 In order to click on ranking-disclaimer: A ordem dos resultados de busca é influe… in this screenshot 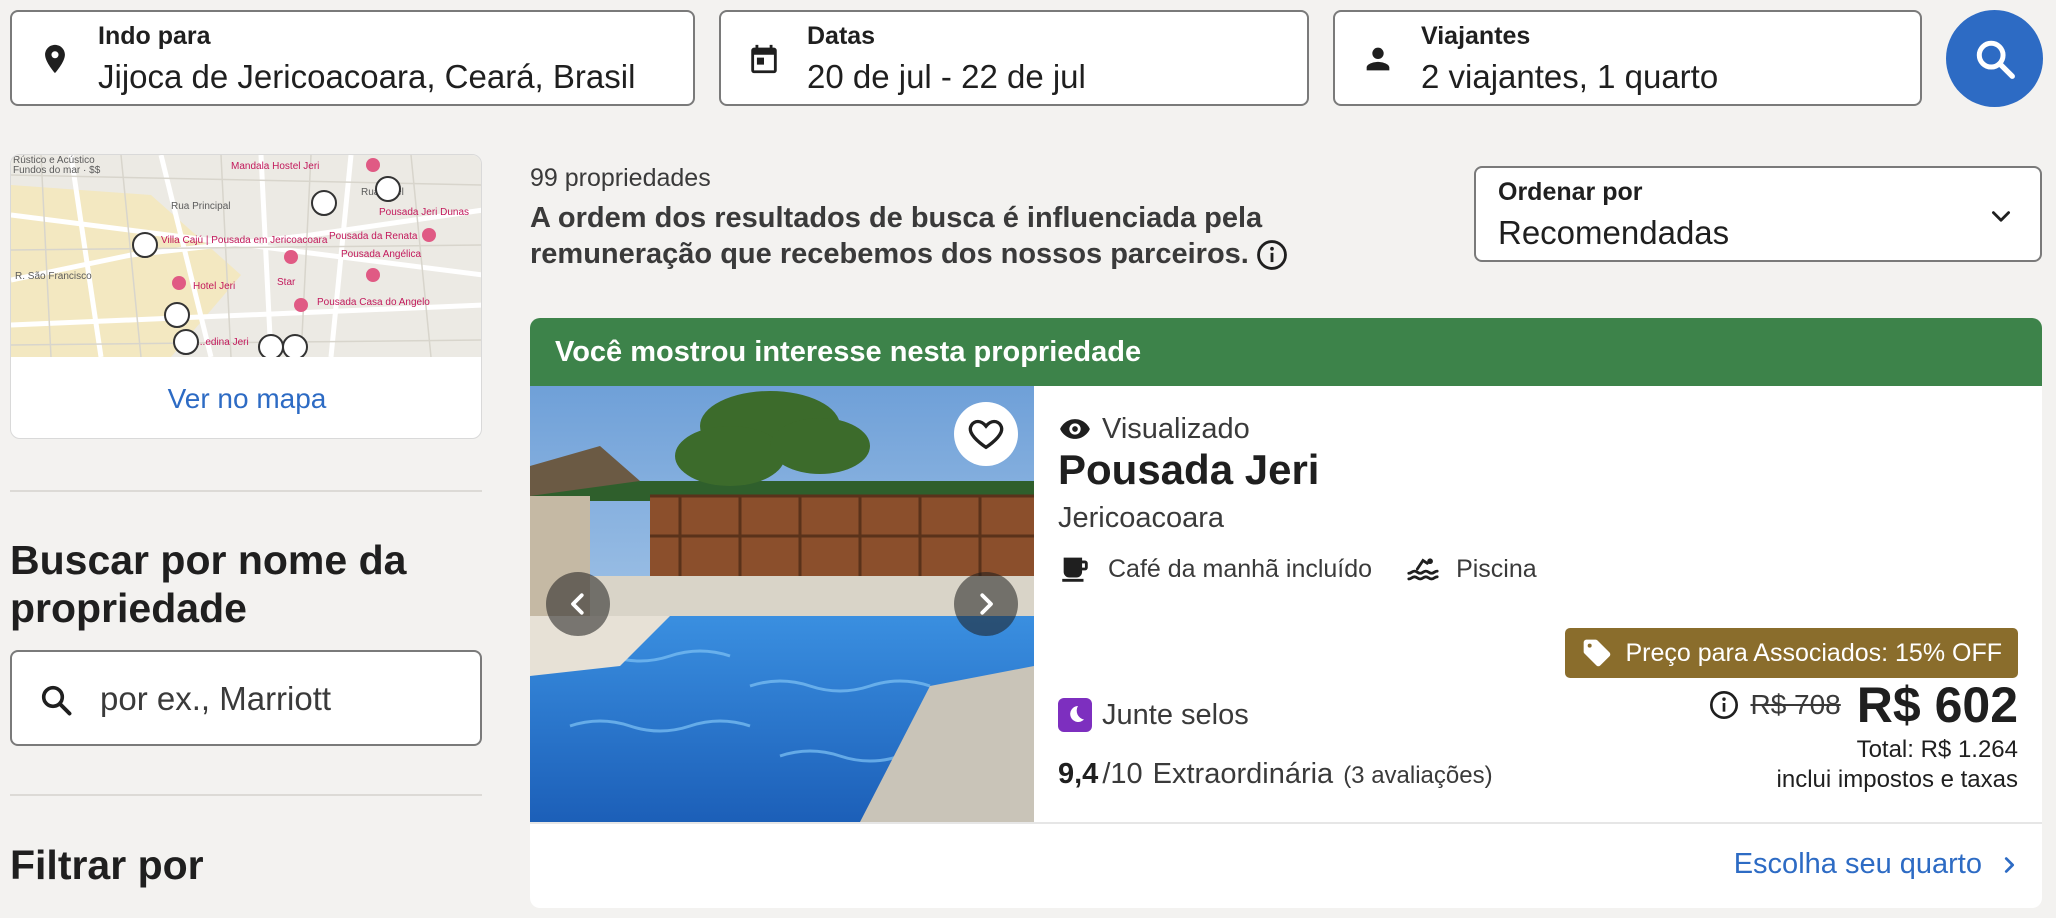, I will do `click(990, 236)`.